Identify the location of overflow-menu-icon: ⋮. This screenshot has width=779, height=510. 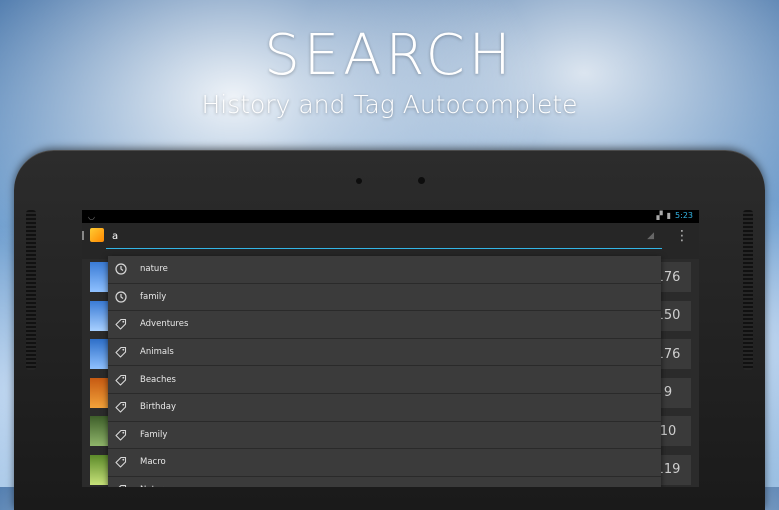
(682, 236).